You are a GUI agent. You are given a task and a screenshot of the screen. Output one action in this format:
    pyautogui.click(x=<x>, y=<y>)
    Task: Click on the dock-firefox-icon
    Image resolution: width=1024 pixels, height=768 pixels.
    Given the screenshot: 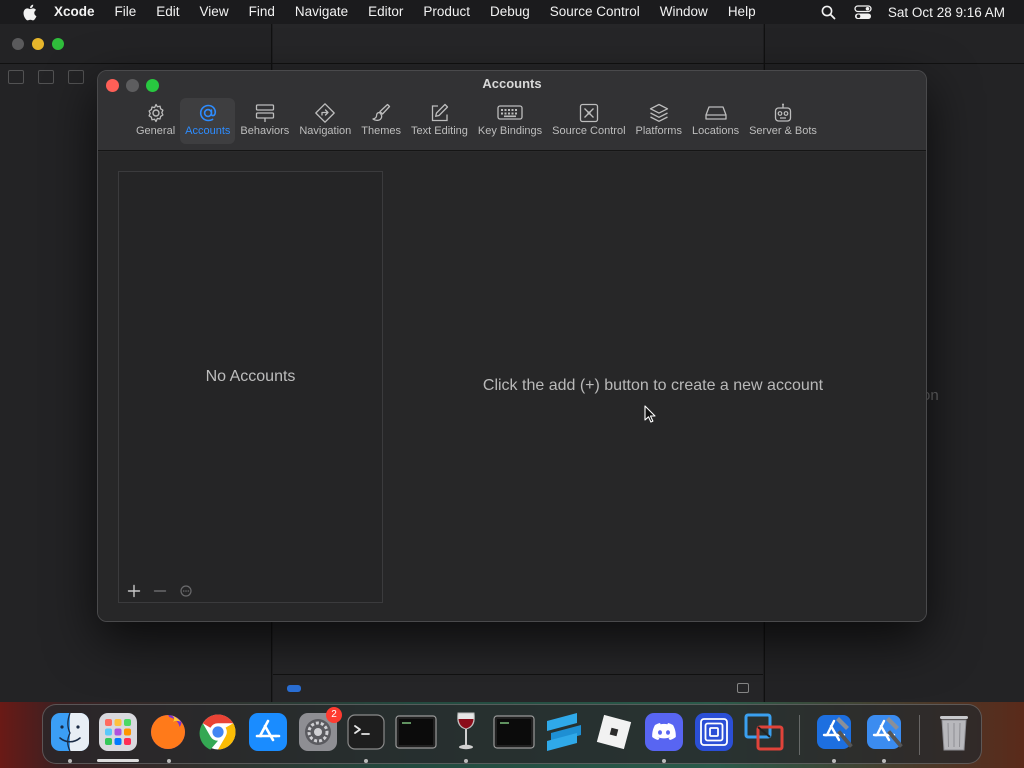 What is the action you would take?
    pyautogui.click(x=168, y=732)
    